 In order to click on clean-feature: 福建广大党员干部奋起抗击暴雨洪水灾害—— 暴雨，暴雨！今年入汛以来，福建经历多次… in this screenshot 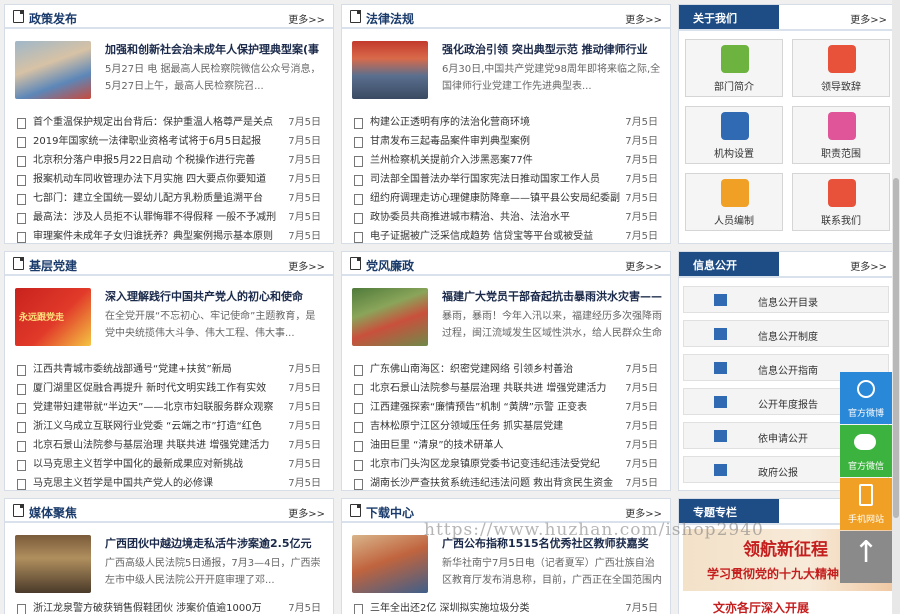, I will do `click(507, 323)`.